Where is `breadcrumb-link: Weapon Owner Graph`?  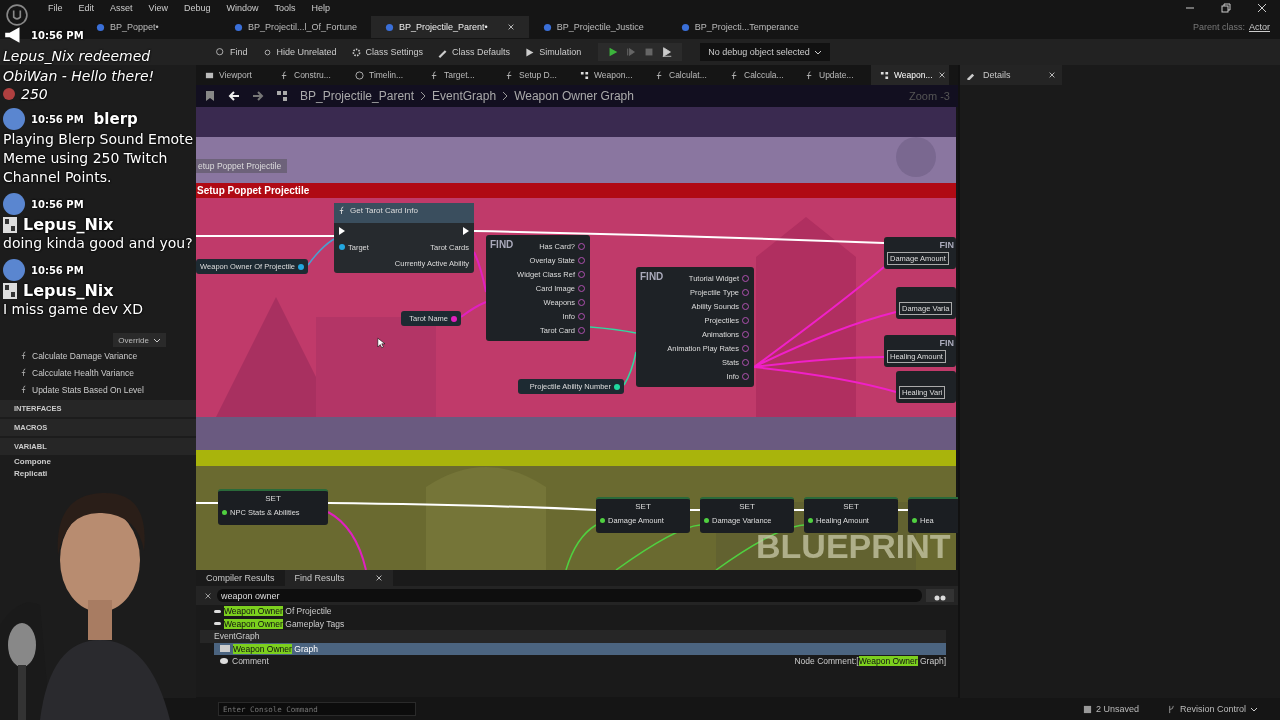 breadcrumb-link: Weapon Owner Graph is located at coordinates (574, 96).